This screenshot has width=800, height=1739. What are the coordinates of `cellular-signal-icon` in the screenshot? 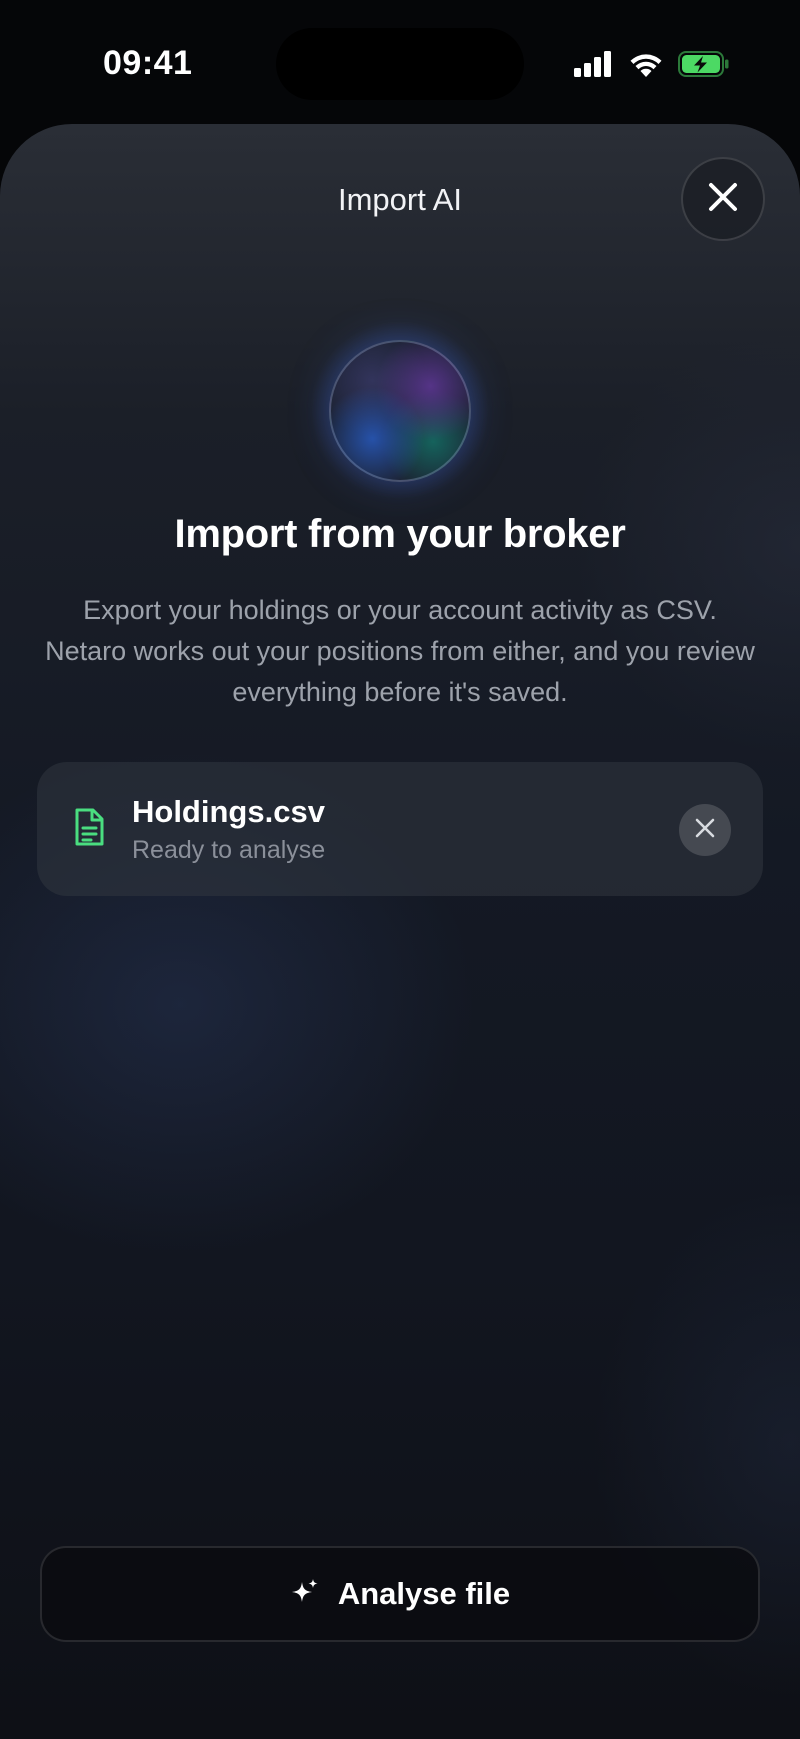 It's located at (594, 66).